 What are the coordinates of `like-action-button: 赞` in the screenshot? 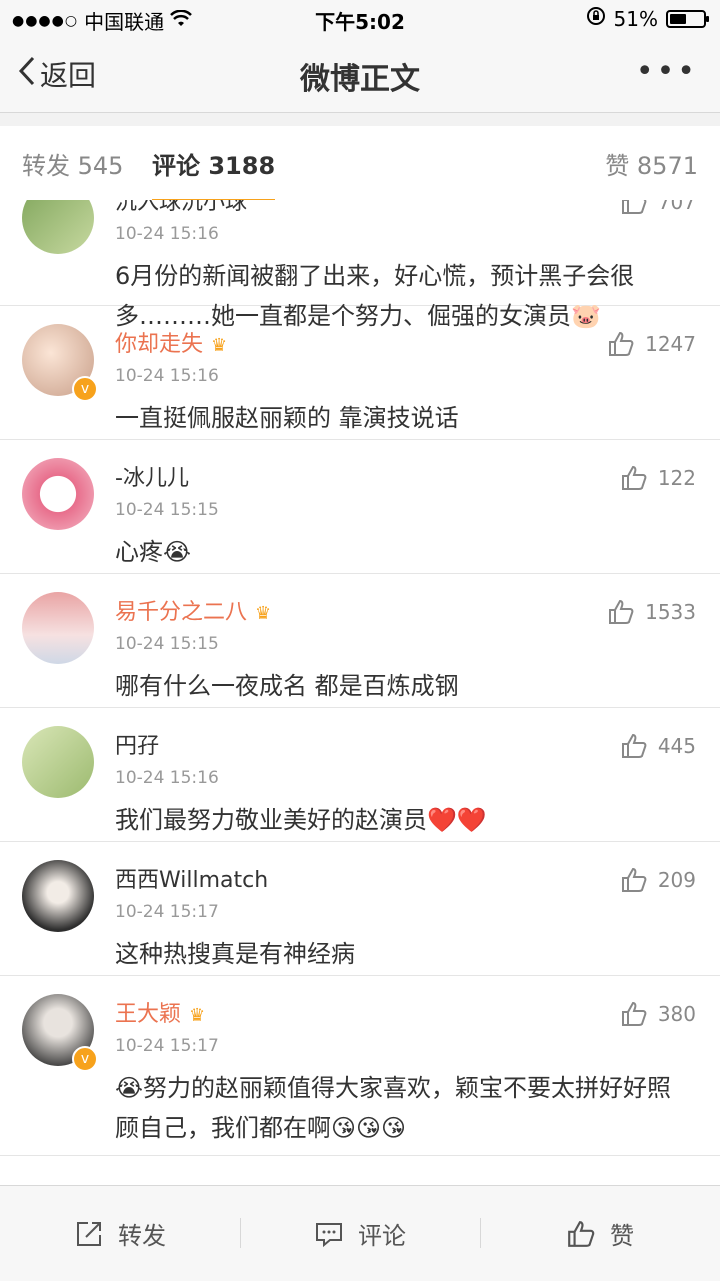 It's located at (600, 1233).